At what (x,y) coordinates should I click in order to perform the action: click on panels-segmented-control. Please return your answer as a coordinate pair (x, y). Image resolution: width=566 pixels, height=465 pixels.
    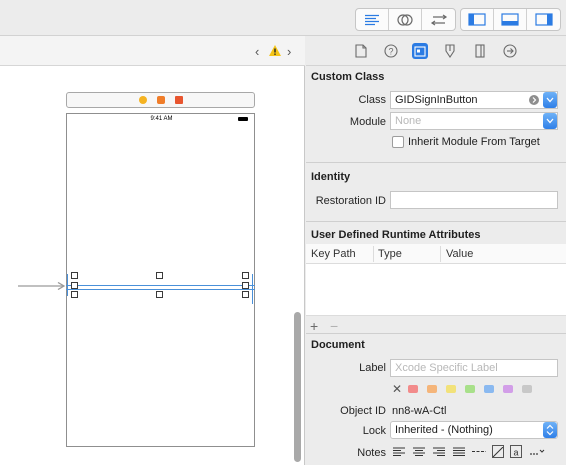
    Looking at the image, I should click on (510, 19).